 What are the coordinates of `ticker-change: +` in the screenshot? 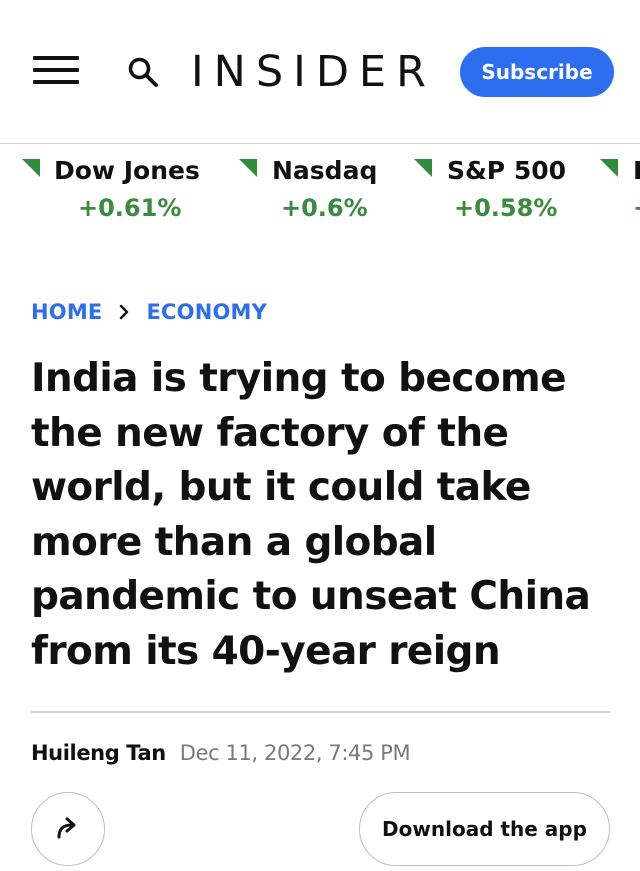 It's located at (636, 208).